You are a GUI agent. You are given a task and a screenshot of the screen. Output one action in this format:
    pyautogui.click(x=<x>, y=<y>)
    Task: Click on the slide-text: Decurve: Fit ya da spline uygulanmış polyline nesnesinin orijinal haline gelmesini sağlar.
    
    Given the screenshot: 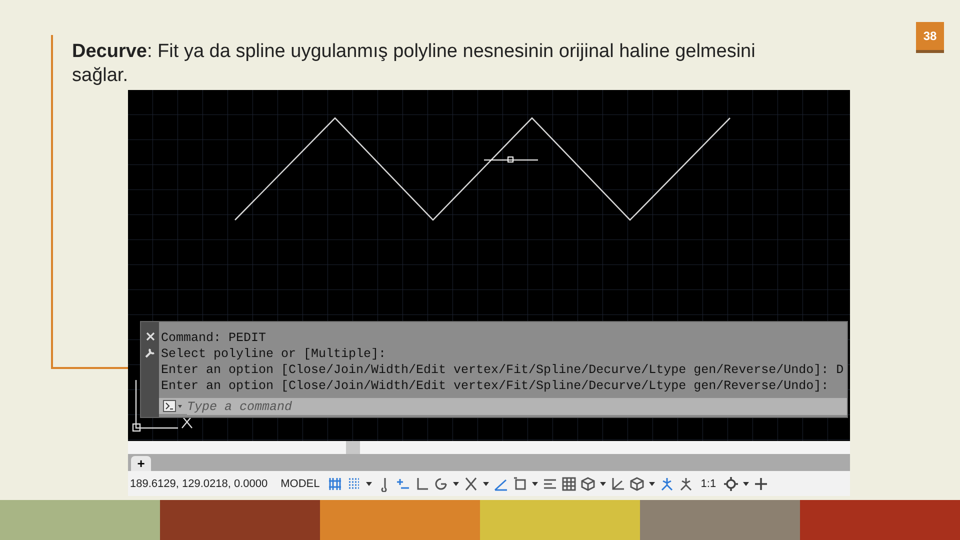 What is the action you would take?
    pyautogui.click(x=414, y=64)
    